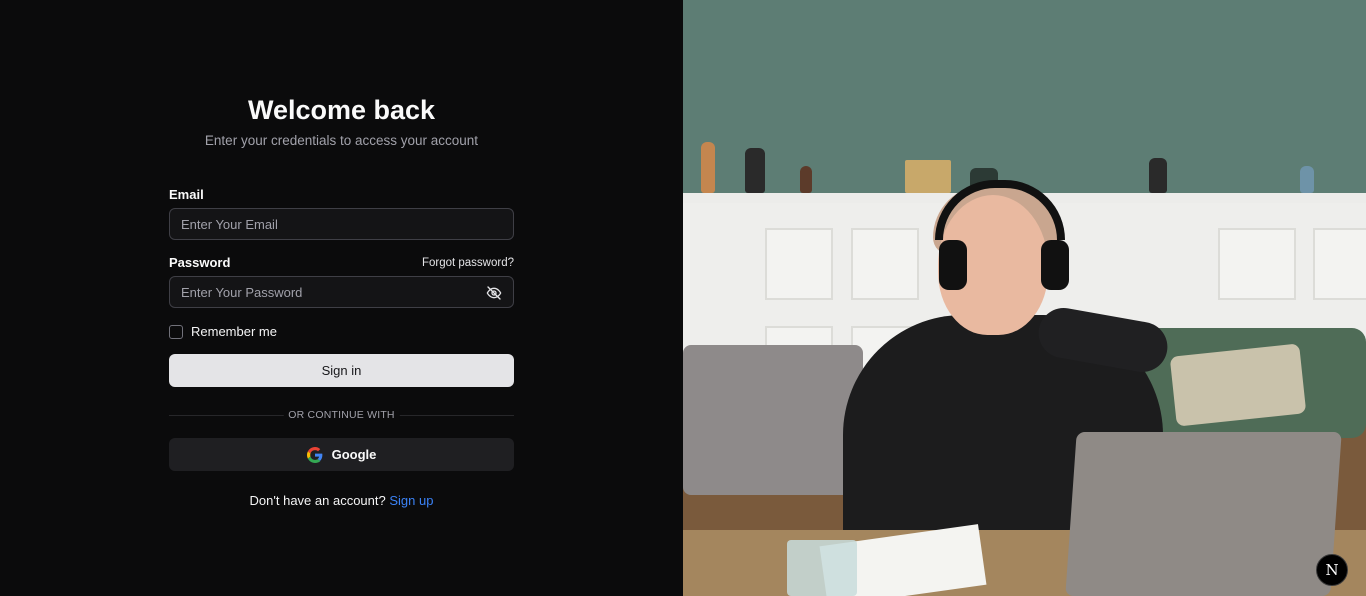  What do you see at coordinates (317, 500) in the screenshot?
I see `signup-prompt: Don't have an account?` at bounding box center [317, 500].